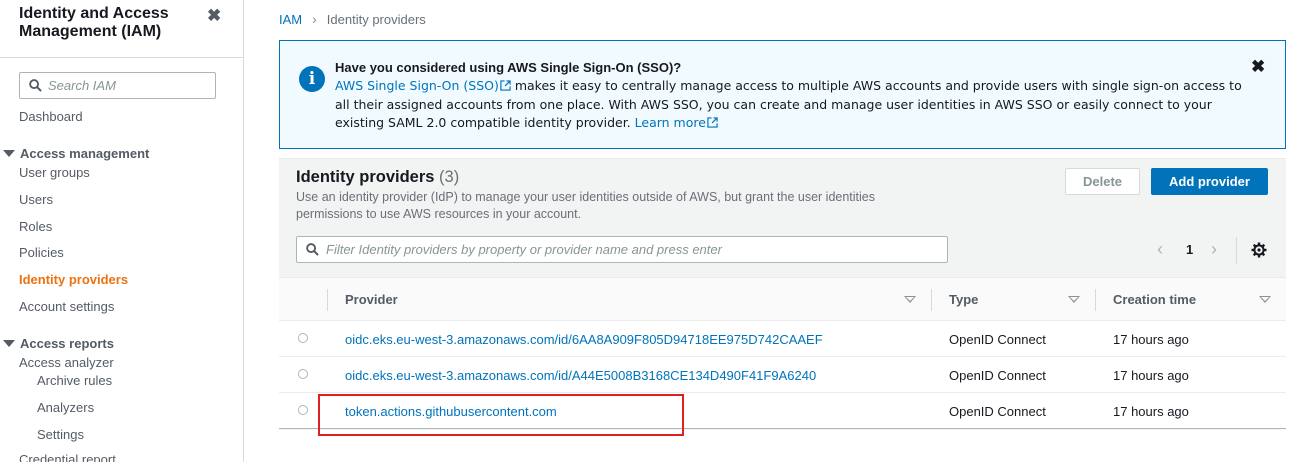 The image size is (1315, 462). Describe the element at coordinates (449, 177) in the screenshot. I see `provider-count: (3)` at that location.